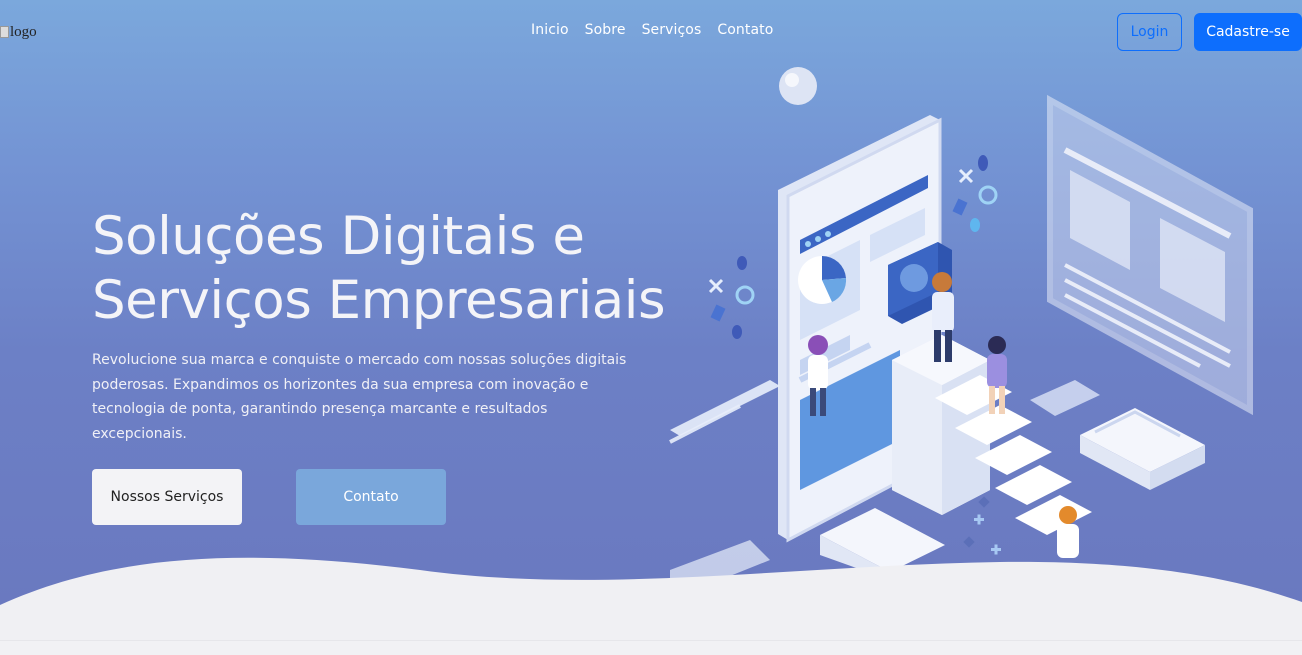 The height and width of the screenshot is (655, 1302). I want to click on hero-title-line-1: Soluções Digitais e, so click(338, 236).